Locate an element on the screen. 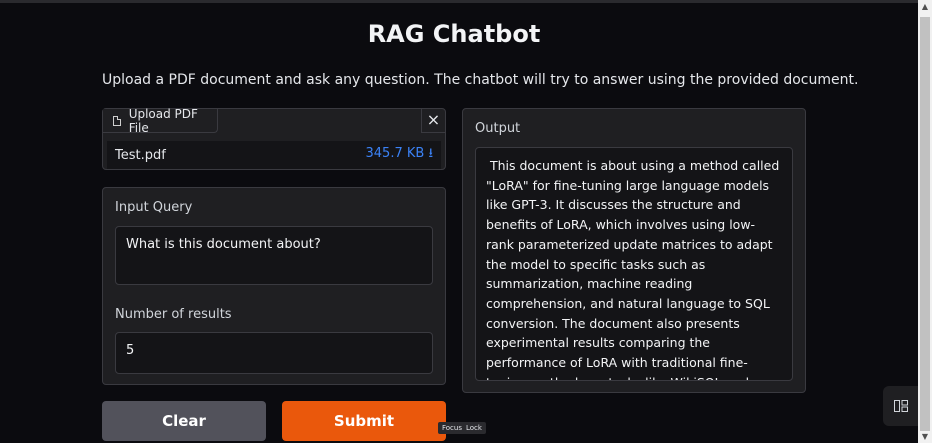 This screenshot has width=932, height=443. file-size-download: 345.7 KB ⭳ is located at coordinates (400, 155).